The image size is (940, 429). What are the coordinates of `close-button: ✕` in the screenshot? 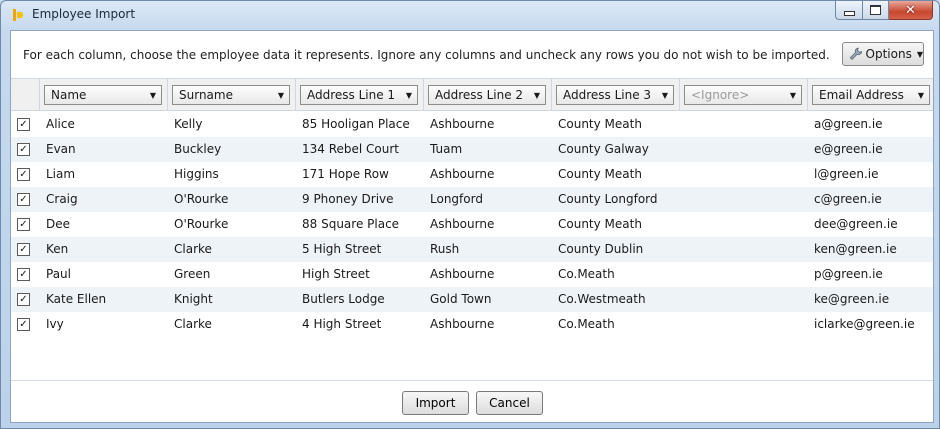 It's located at (911, 10).